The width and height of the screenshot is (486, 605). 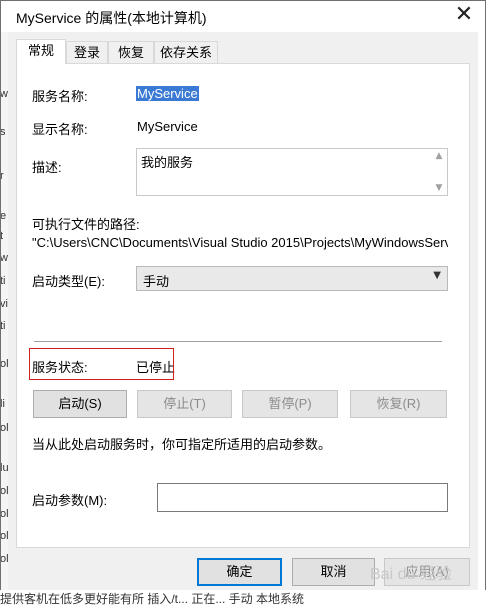 I want to click on background-bottom-fragment: 提供客机在低多更好能有所 插入/t... 正在... 手动 本地系统, so click(x=243, y=597).